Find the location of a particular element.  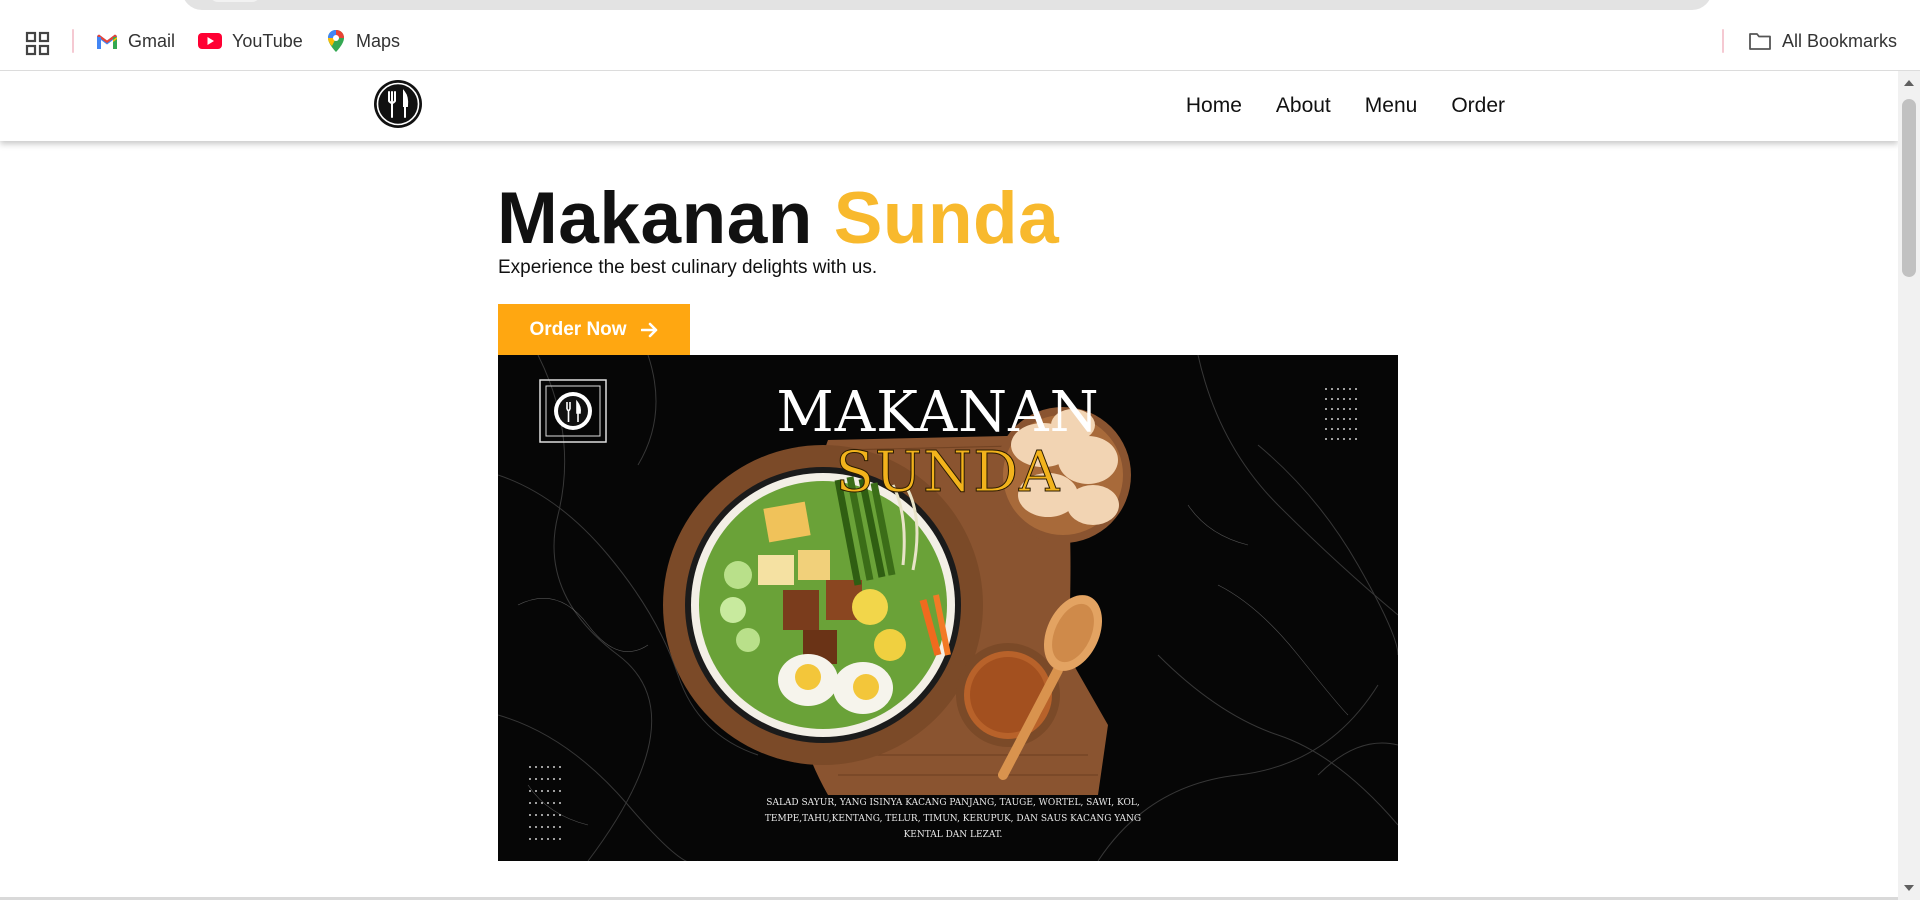

browser-chrome: Gmail YouTube Maps All Bookmarks is located at coordinates (960, 35).